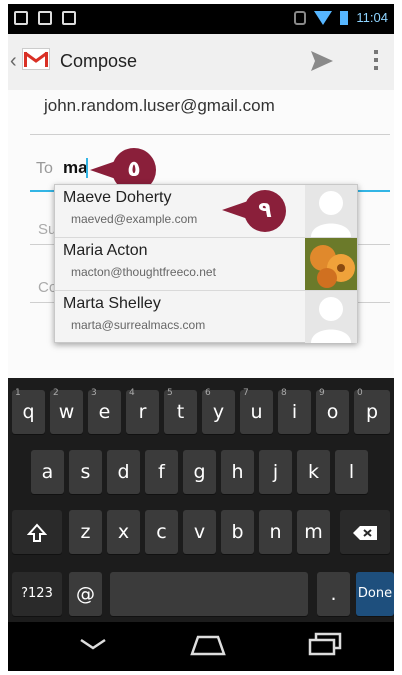  Describe the element at coordinates (75, 168) in the screenshot. I see `to-input: ma` at that location.